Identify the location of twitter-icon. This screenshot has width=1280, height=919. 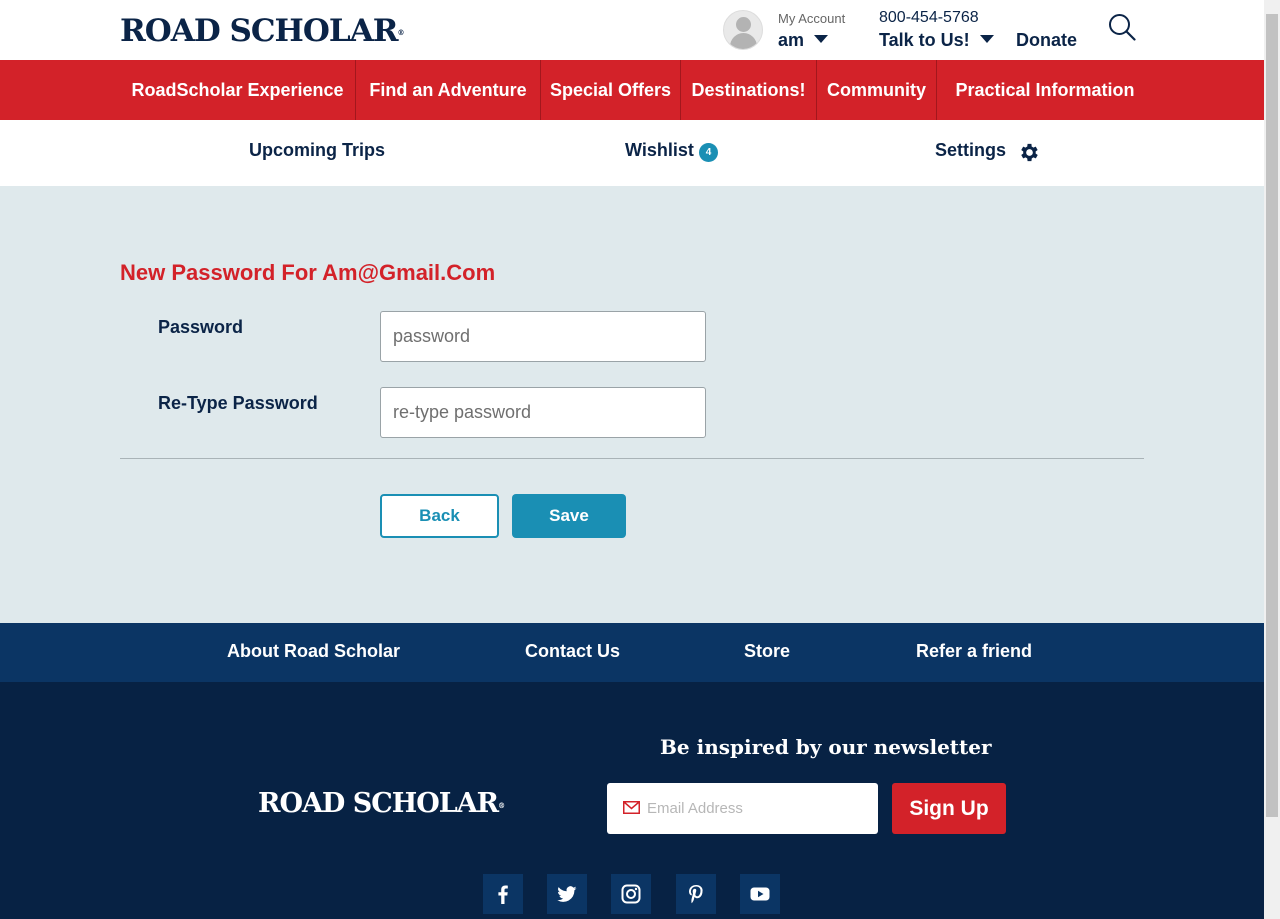
(567, 894).